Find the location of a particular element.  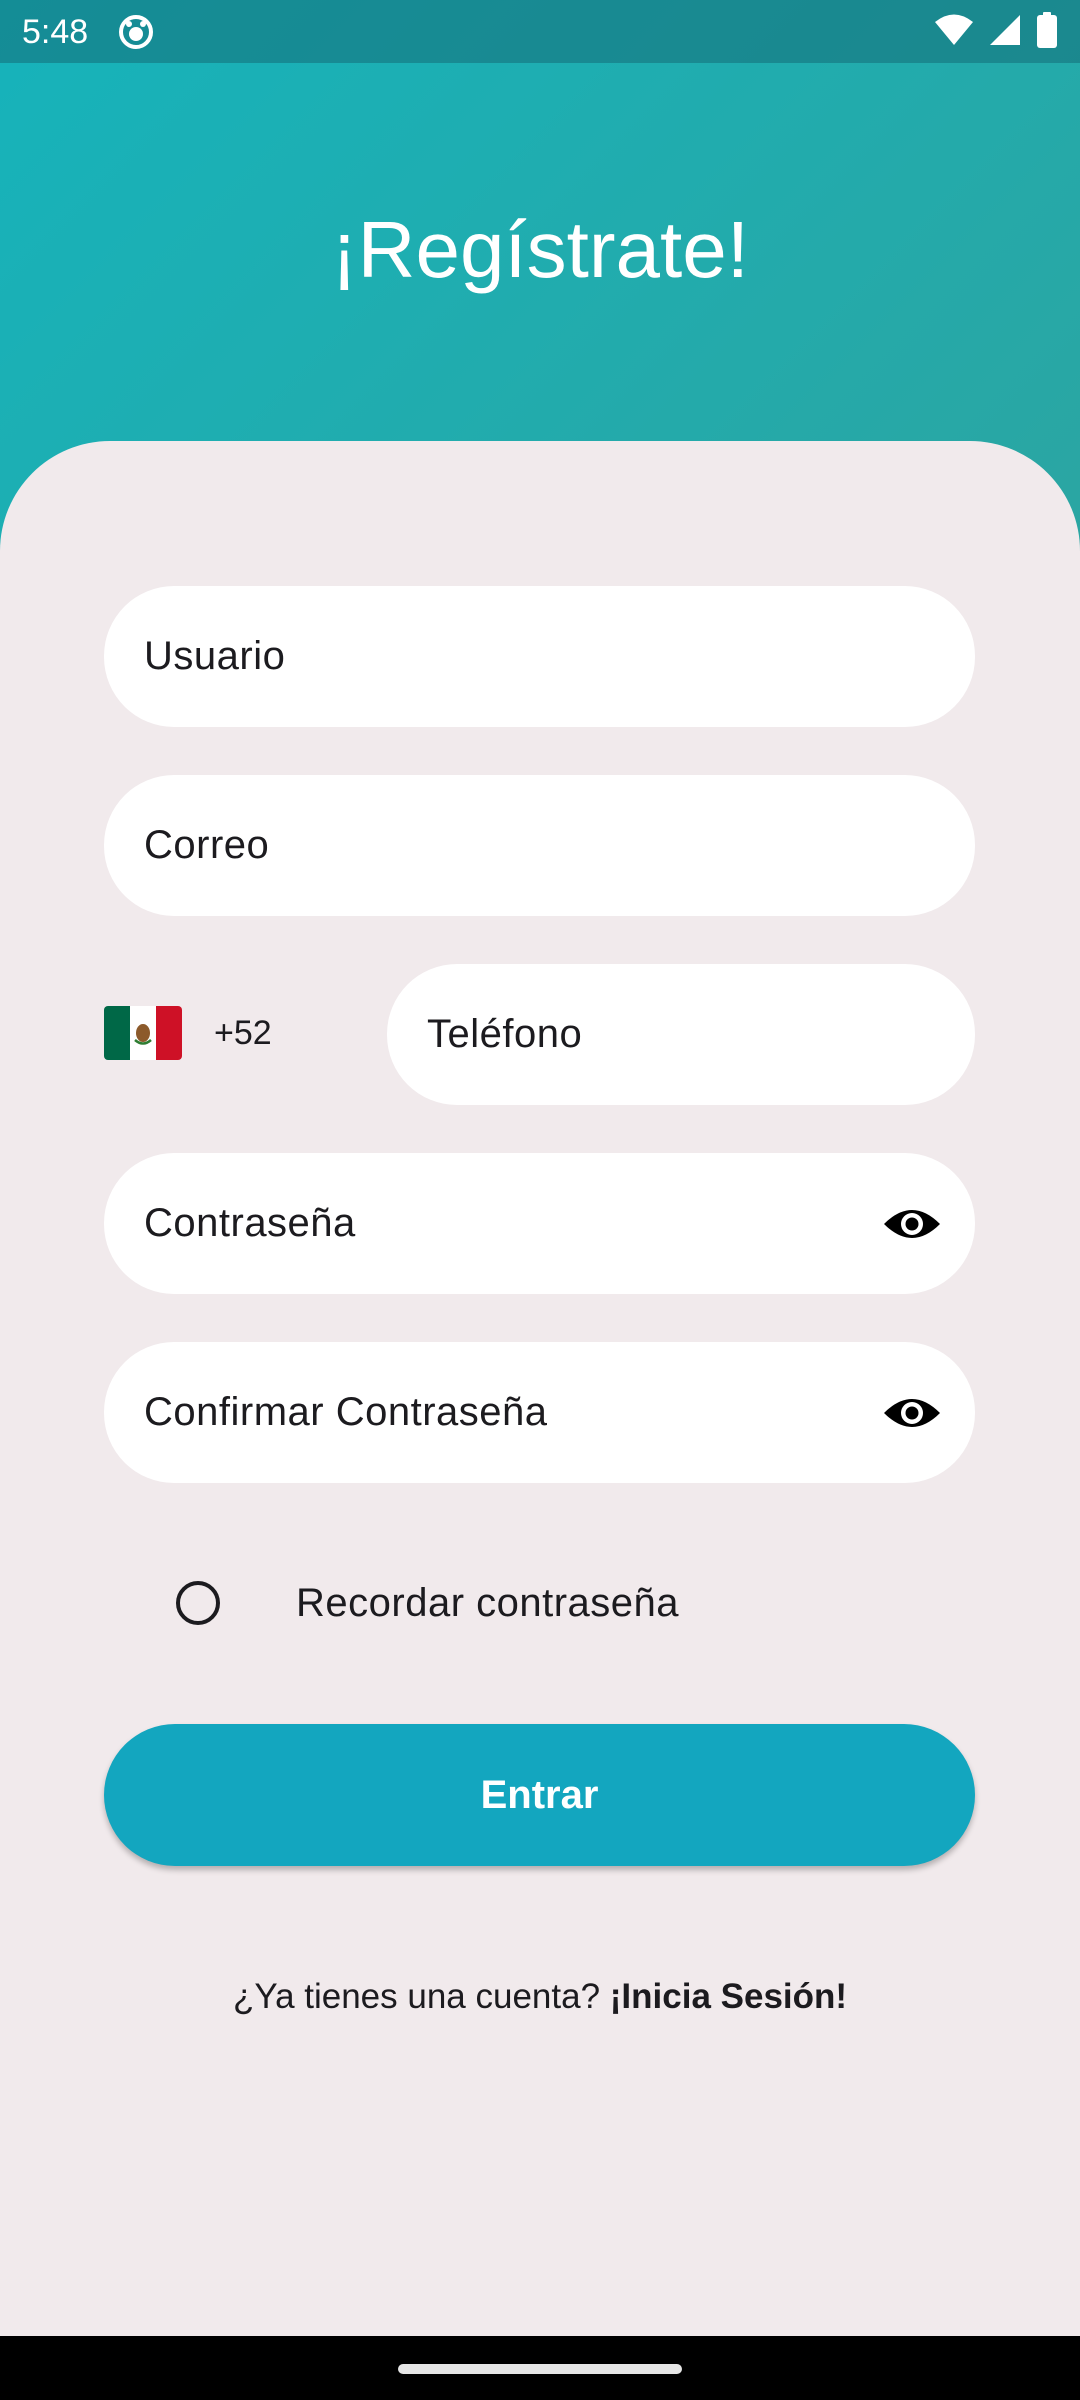

status-bar: 5:48 is located at coordinates (540, 31).